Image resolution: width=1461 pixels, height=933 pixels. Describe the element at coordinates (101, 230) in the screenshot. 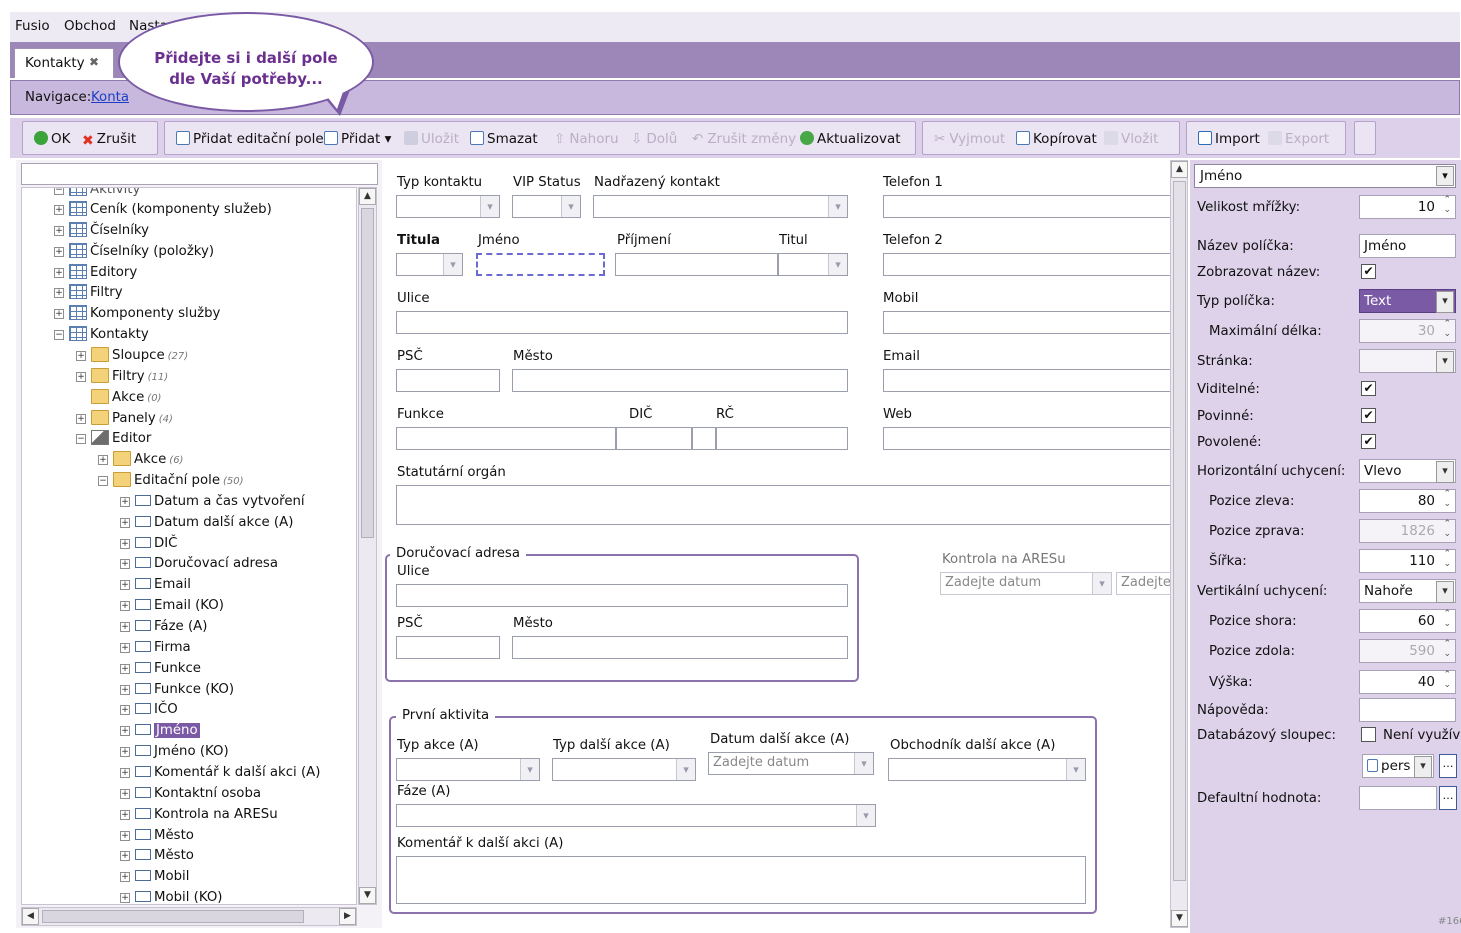

I see `tree-node: + Číselníky` at that location.